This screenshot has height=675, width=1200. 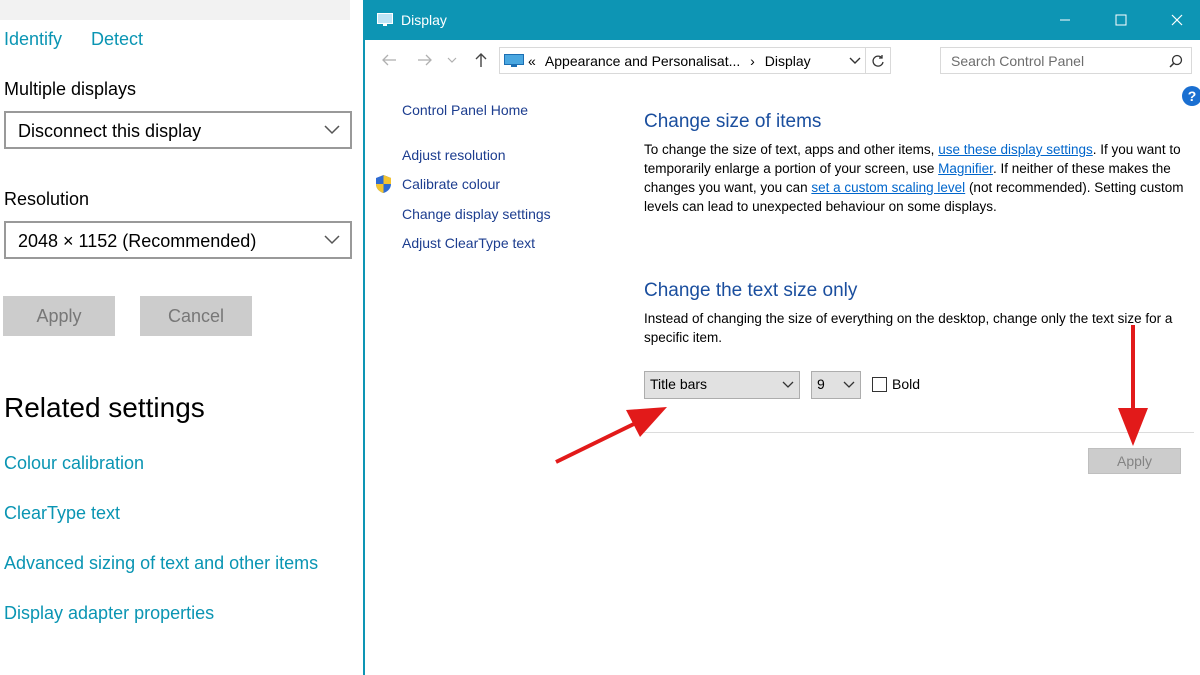 What do you see at coordinates (62, 513) in the screenshot?
I see `cleartype-text-link: ClearType text` at bounding box center [62, 513].